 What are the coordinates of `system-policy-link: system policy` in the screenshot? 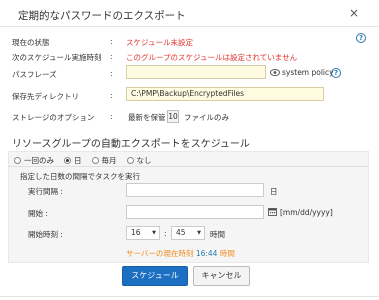 It's located at (308, 72).